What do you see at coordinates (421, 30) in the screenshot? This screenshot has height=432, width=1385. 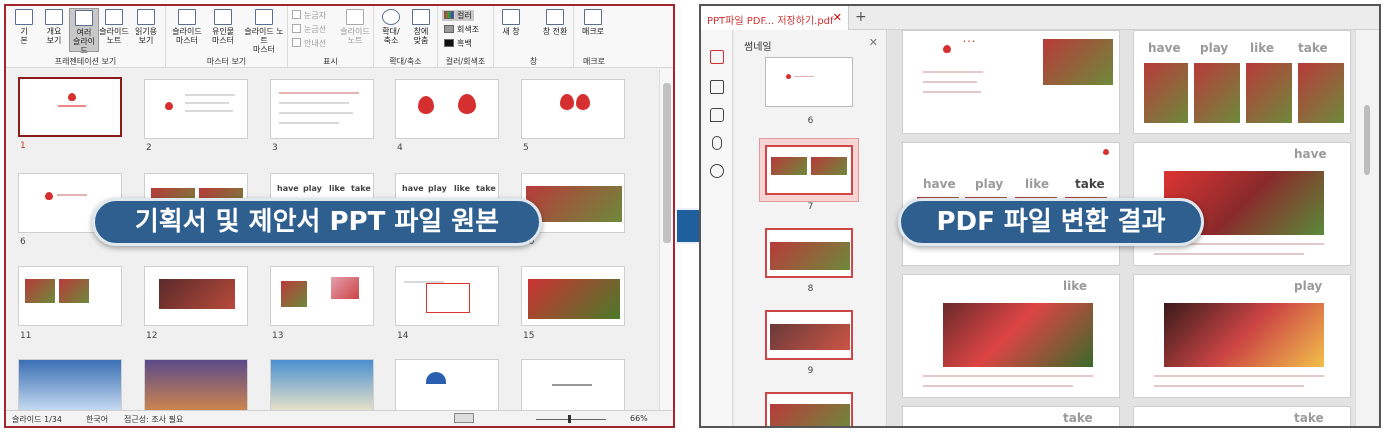 I see `fit-to-window-button: 창에 맞춤` at bounding box center [421, 30].